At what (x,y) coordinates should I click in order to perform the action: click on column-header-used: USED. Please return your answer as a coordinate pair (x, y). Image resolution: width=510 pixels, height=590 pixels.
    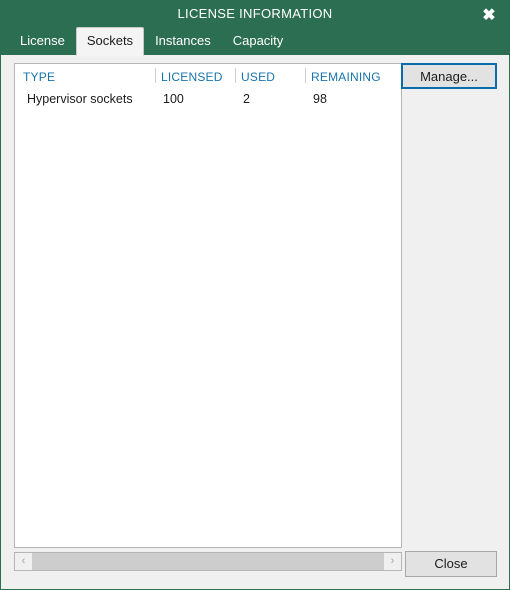
    Looking at the image, I should click on (258, 77).